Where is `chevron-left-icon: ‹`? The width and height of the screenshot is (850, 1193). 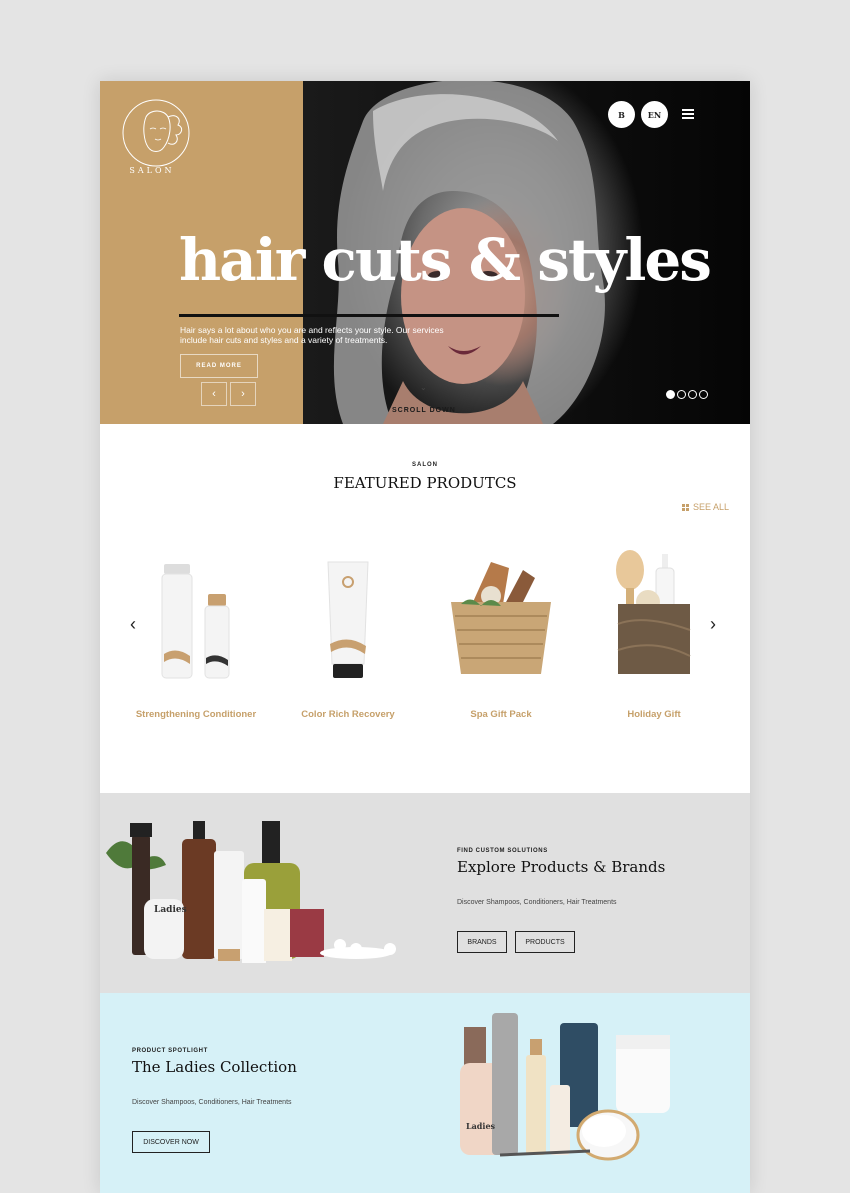 chevron-left-icon: ‹ is located at coordinates (214, 394).